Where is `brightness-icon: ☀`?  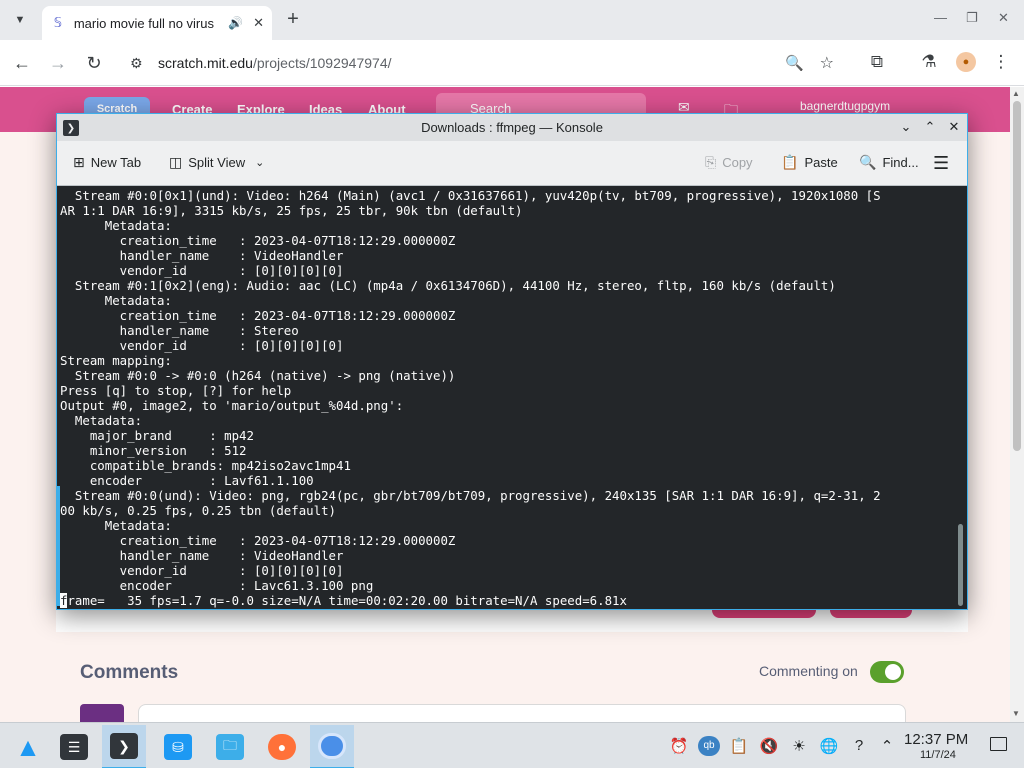
brightness-icon: ☀ is located at coordinates (799, 746).